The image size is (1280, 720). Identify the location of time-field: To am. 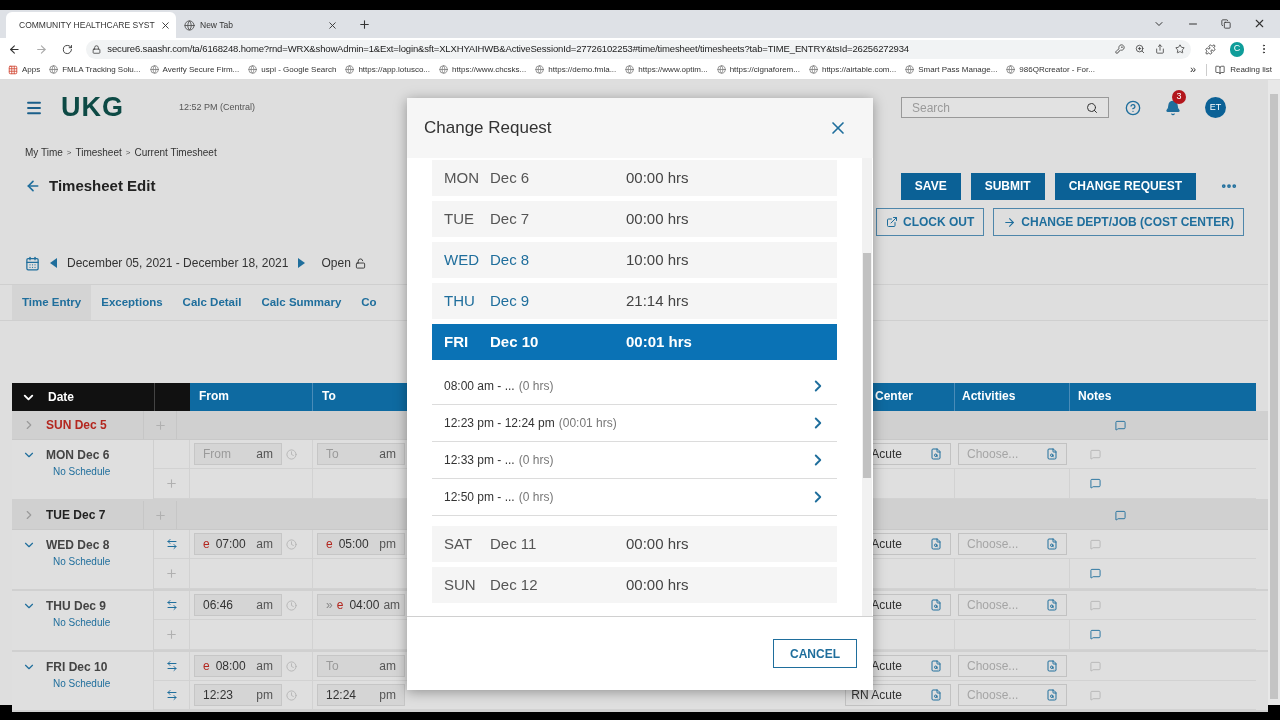
(361, 454).